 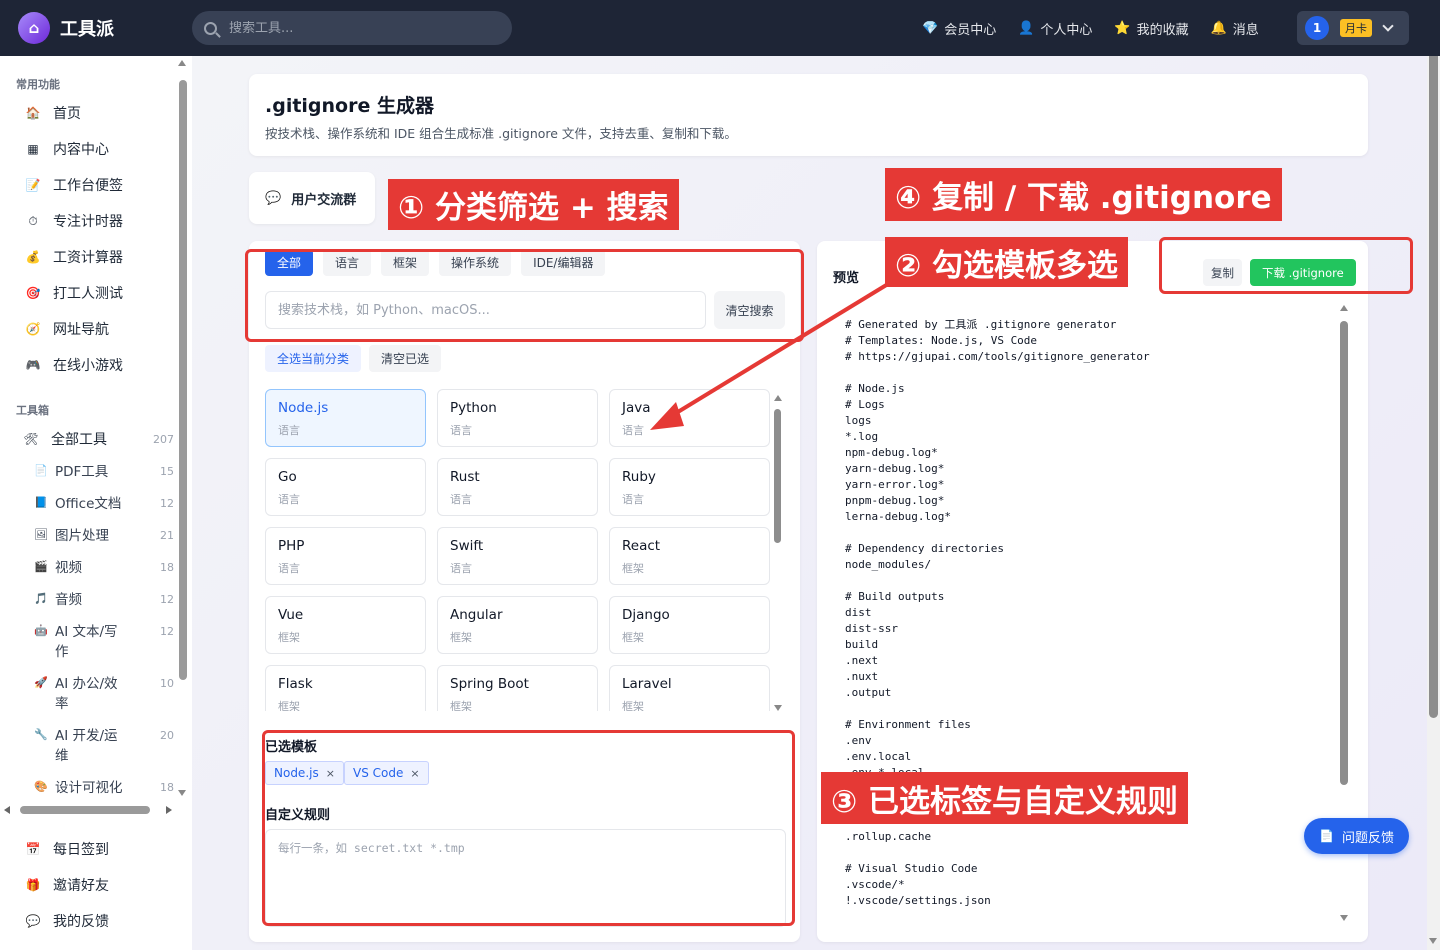 What do you see at coordinates (667, 416) in the screenshot?
I see `annotation-arrow-head` at bounding box center [667, 416].